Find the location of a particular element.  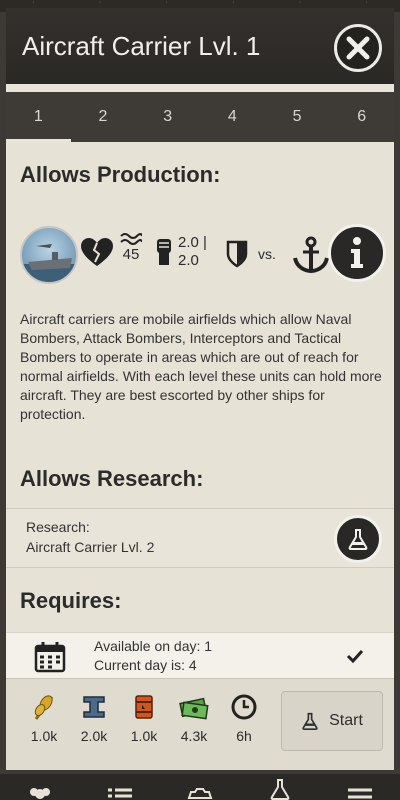

close-button is located at coordinates (358, 48).